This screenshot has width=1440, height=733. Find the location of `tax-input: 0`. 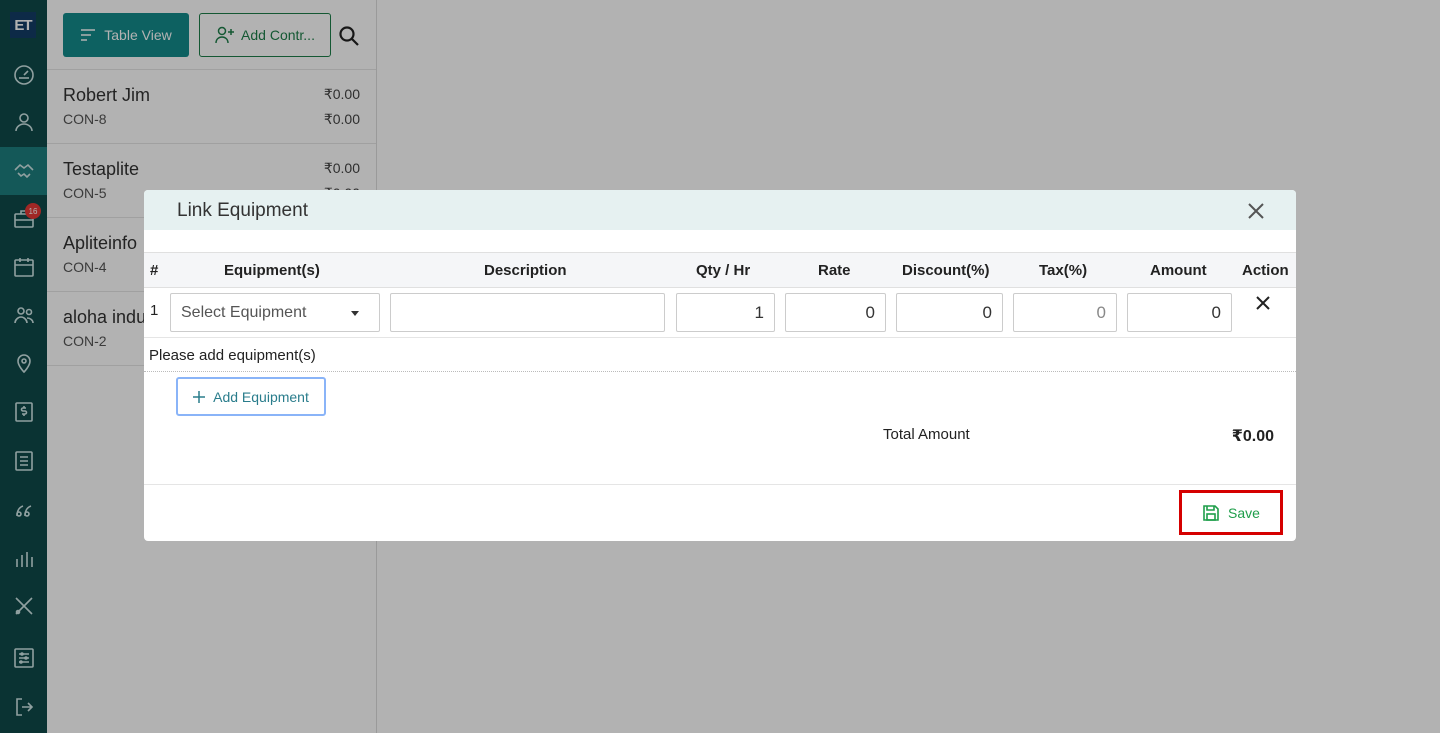

tax-input: 0 is located at coordinates (1065, 312).